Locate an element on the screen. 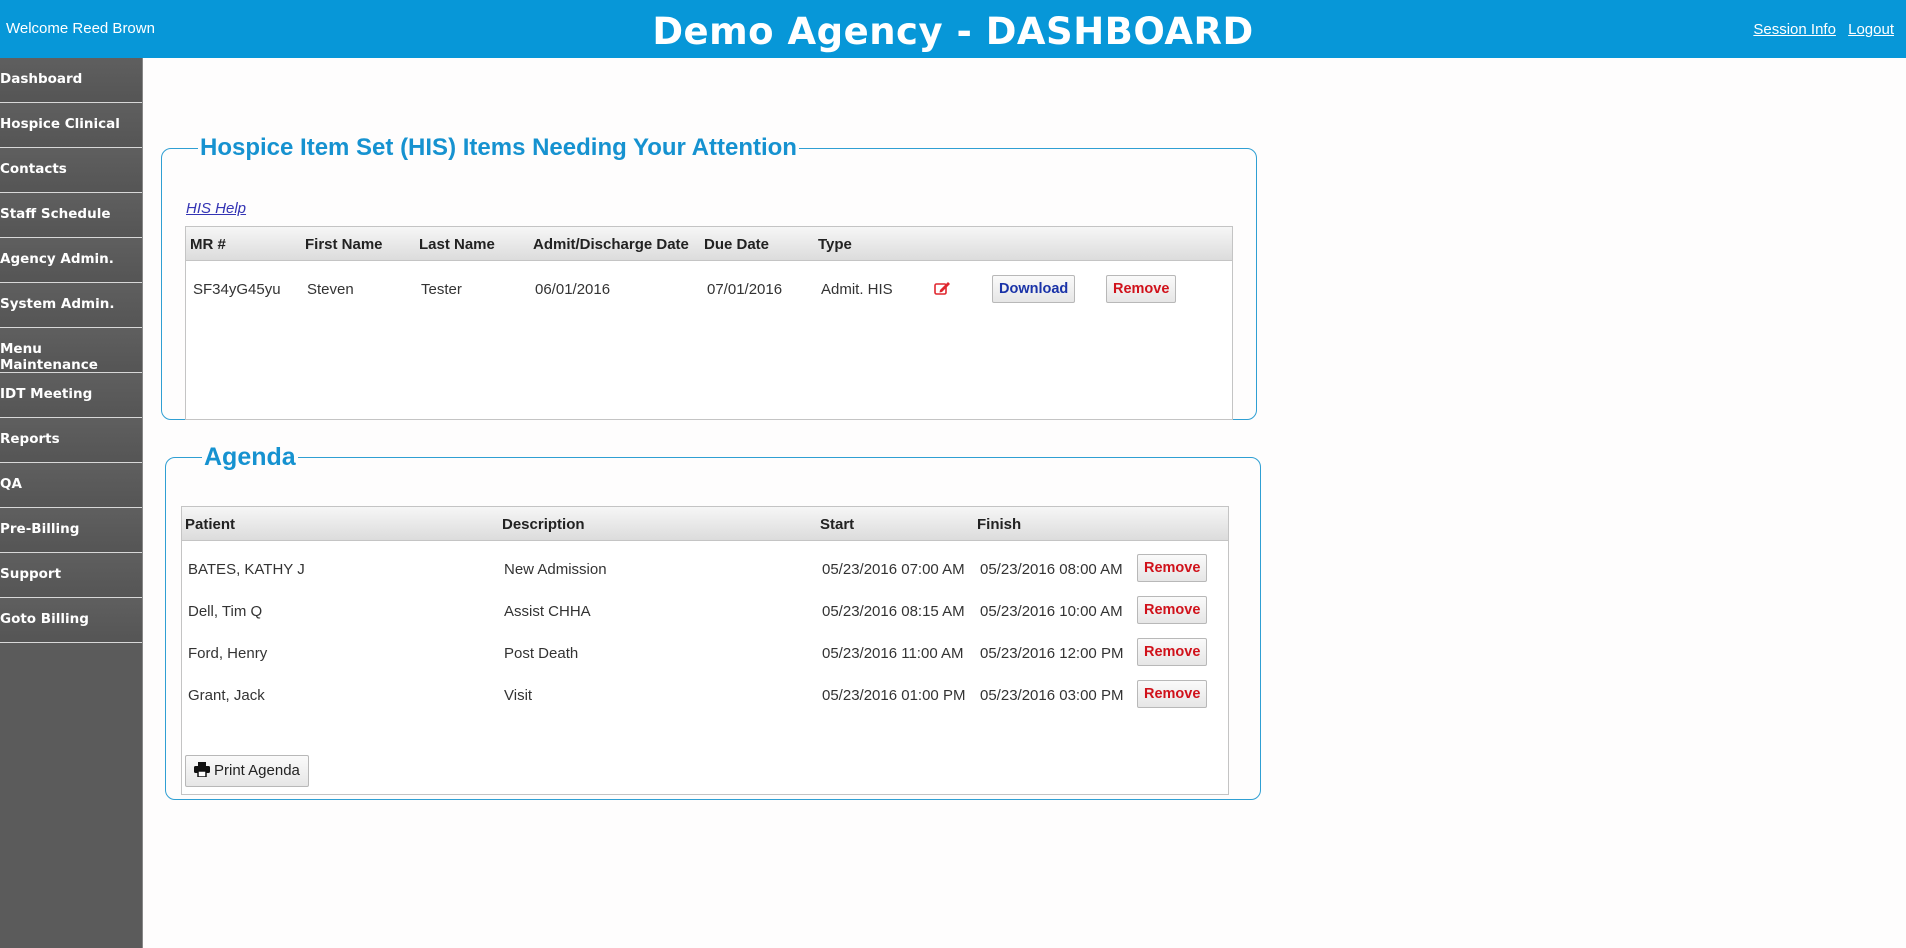  agenda-patient: Dell, Tim Q is located at coordinates (225, 611).